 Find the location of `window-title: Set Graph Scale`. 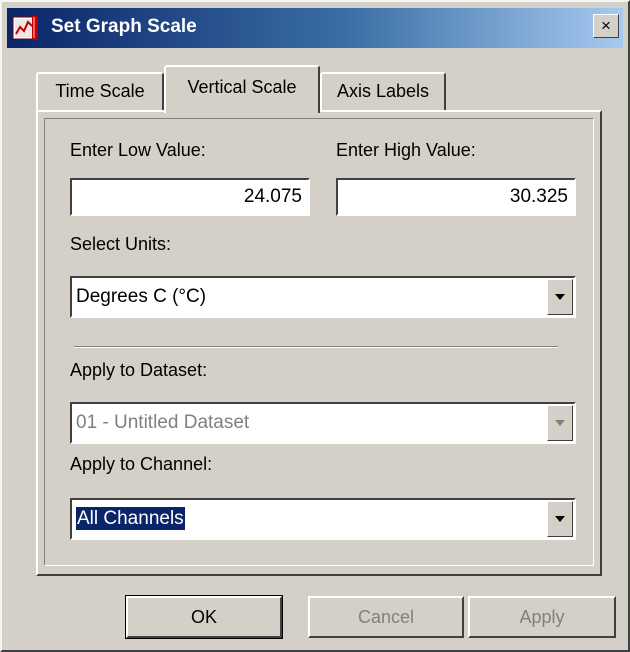

window-title: Set Graph Scale is located at coordinates (124, 26).